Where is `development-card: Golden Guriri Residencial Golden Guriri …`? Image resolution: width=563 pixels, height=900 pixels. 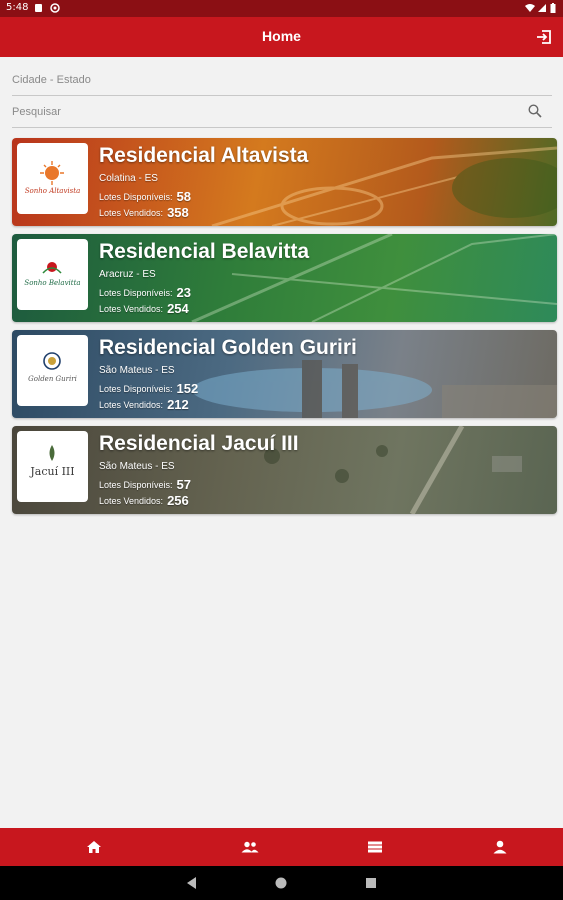 development-card: Golden Guriri Residencial Golden Guriri … is located at coordinates (284, 374).